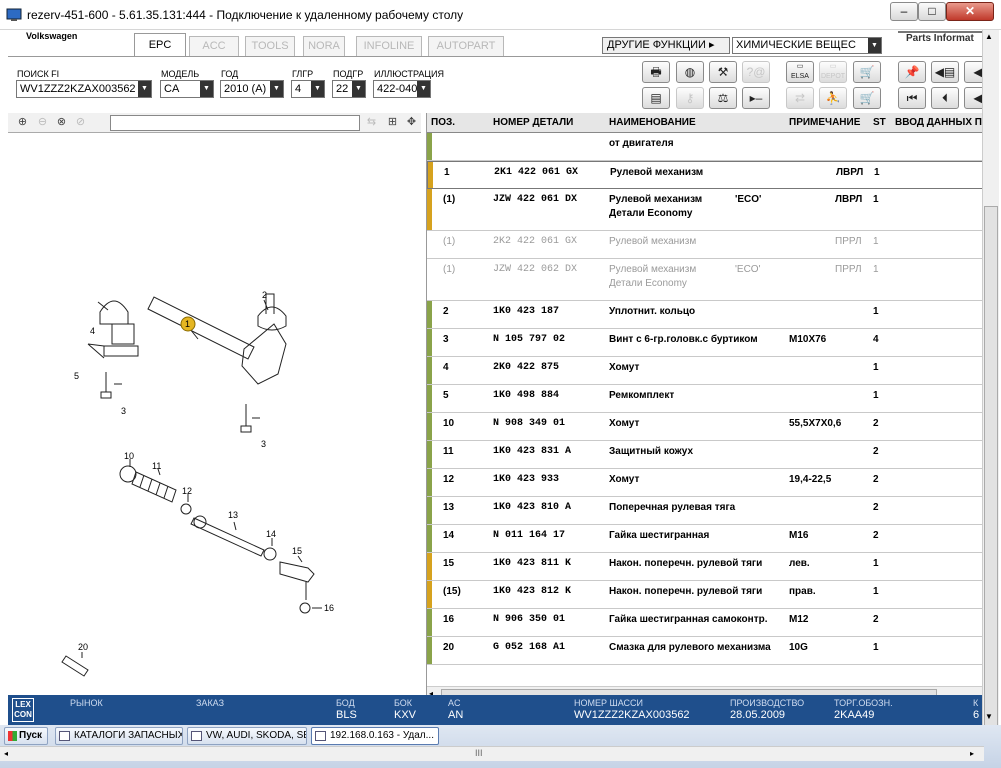 Image resolution: width=1001 pixels, height=768 pixels. I want to click on vertical-scrollbar: ▲ ▼, so click(990, 383).